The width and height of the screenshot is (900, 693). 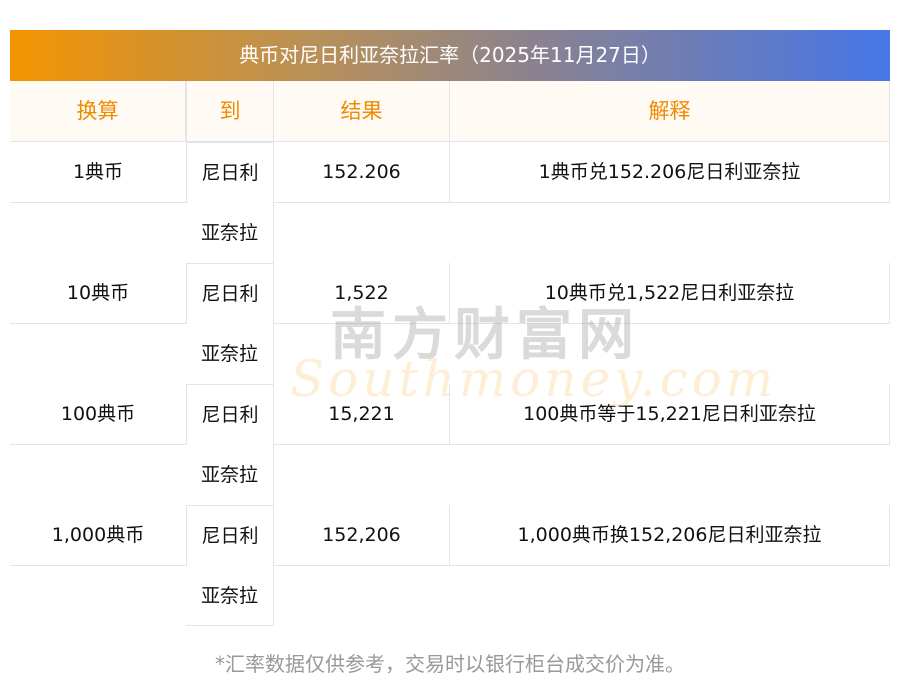 What do you see at coordinates (670, 414) in the screenshot?
I see `explain-cell: 100典币等于15,221尼日利亚奈拉` at bounding box center [670, 414].